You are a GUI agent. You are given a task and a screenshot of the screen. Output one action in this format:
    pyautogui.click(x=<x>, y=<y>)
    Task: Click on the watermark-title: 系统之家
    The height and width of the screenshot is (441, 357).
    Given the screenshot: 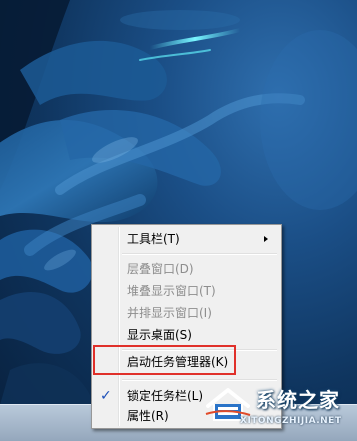 What is the action you would take?
    pyautogui.click(x=298, y=400)
    